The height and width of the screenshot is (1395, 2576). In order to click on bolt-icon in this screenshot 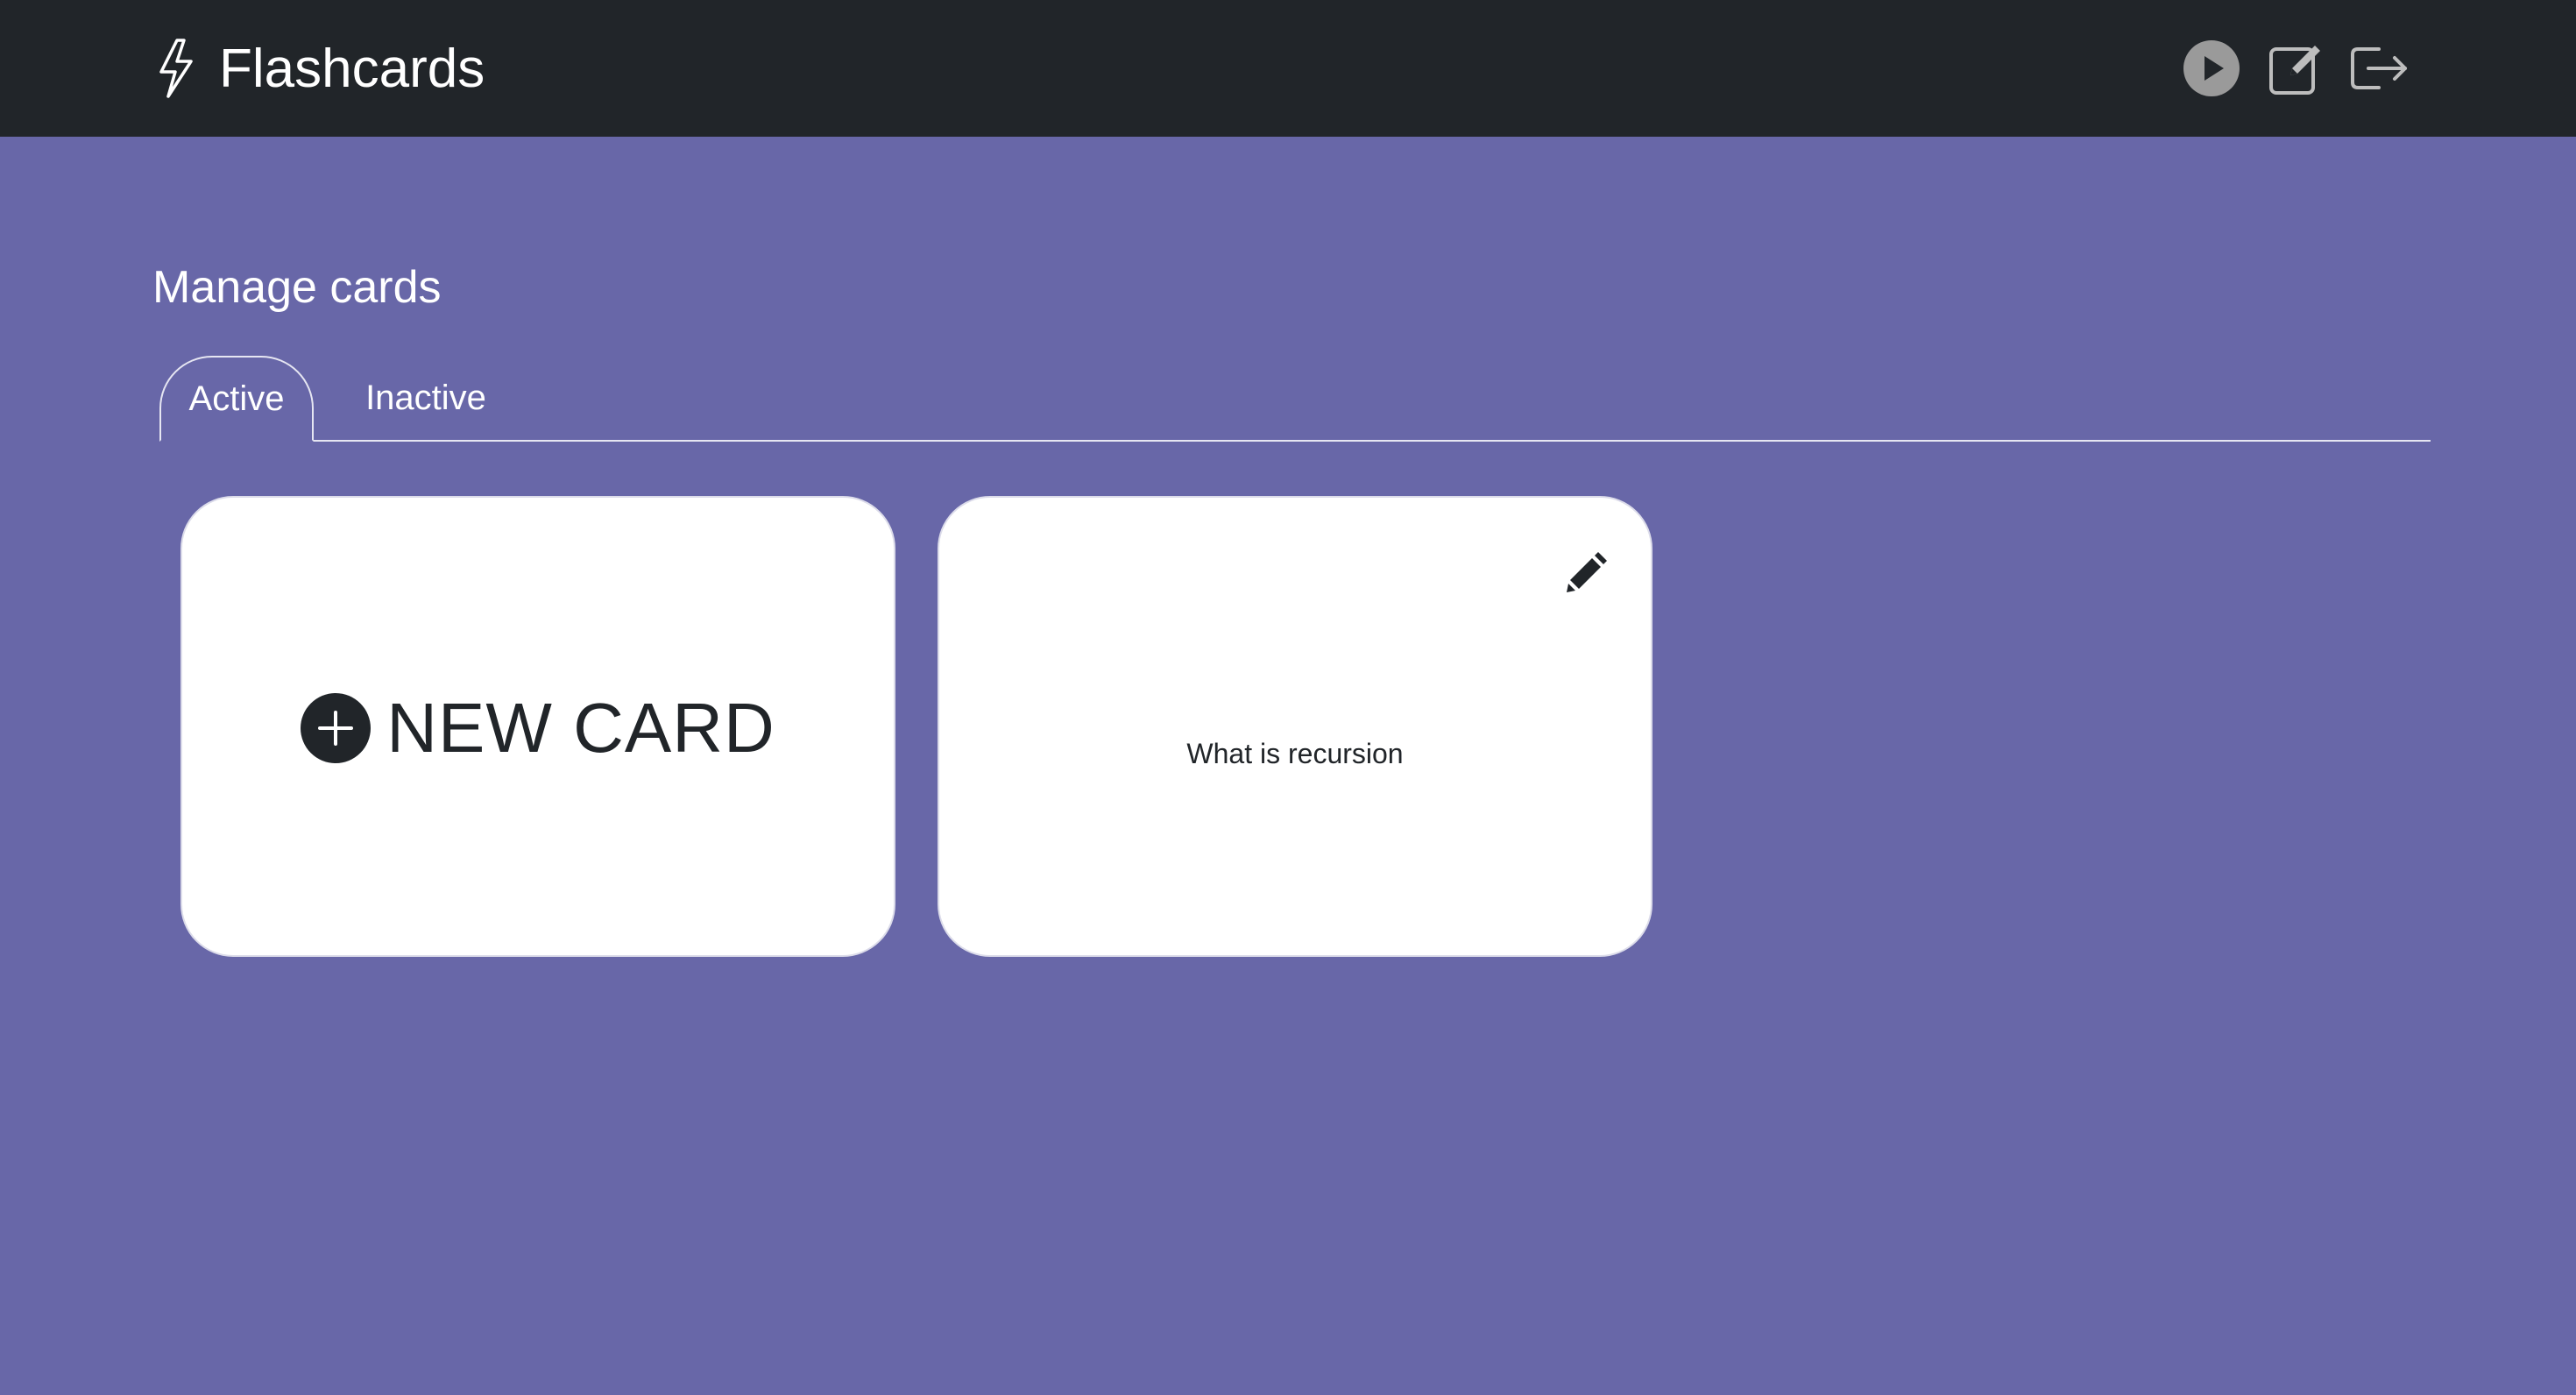, I will do `click(176, 68)`.